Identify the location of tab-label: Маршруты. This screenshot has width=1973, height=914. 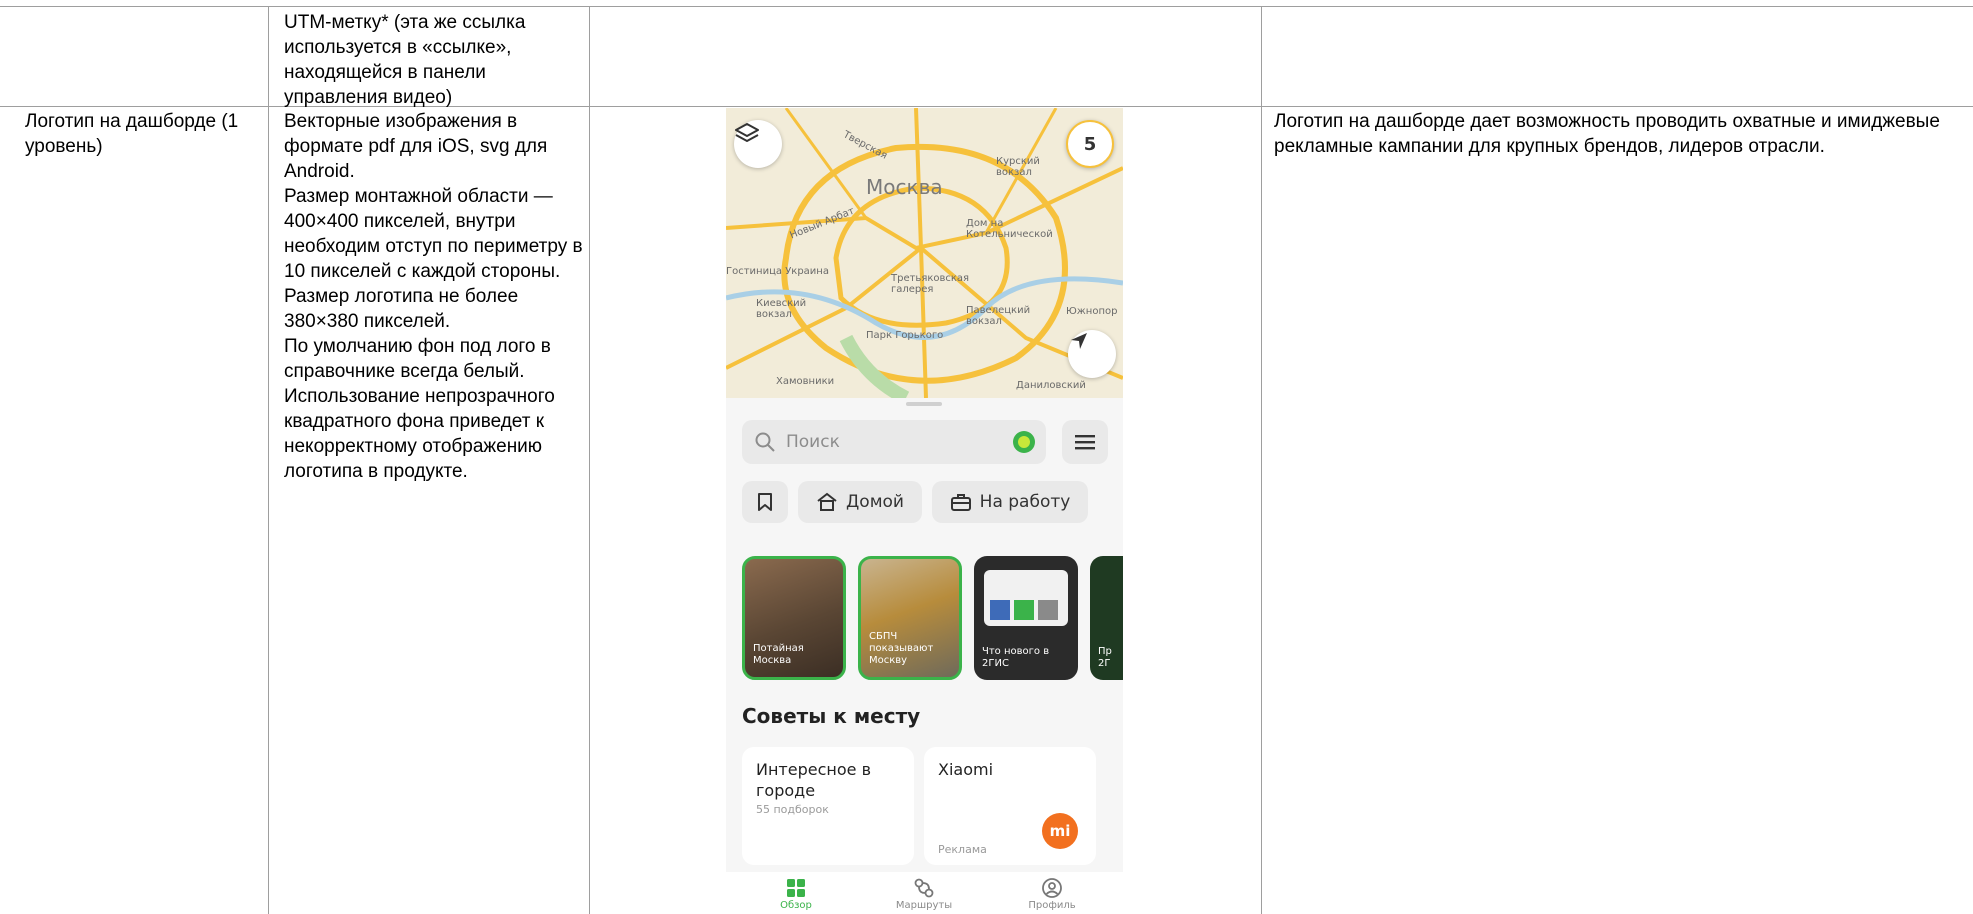
(924, 905).